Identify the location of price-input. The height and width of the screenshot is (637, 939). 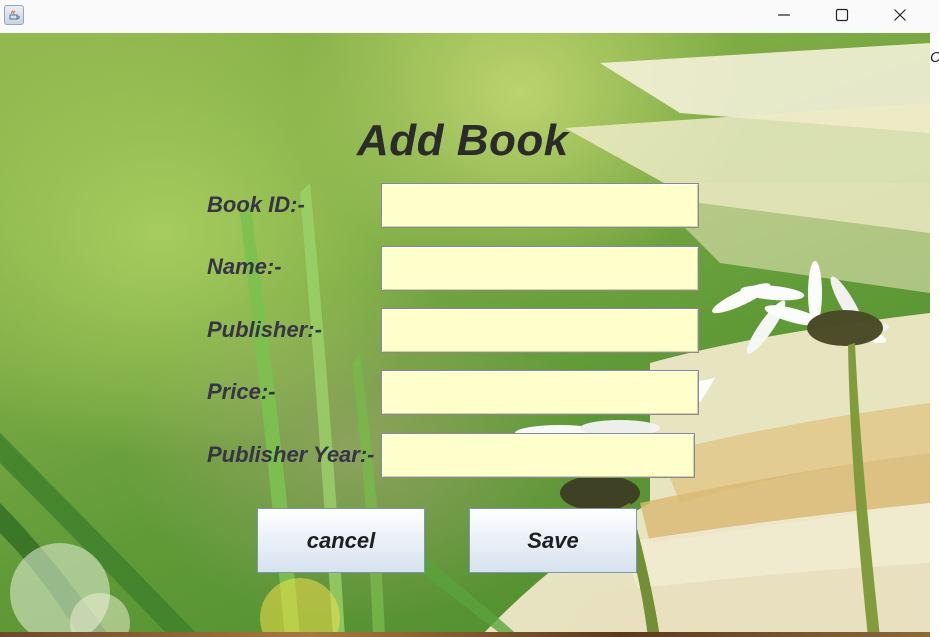
(540, 392).